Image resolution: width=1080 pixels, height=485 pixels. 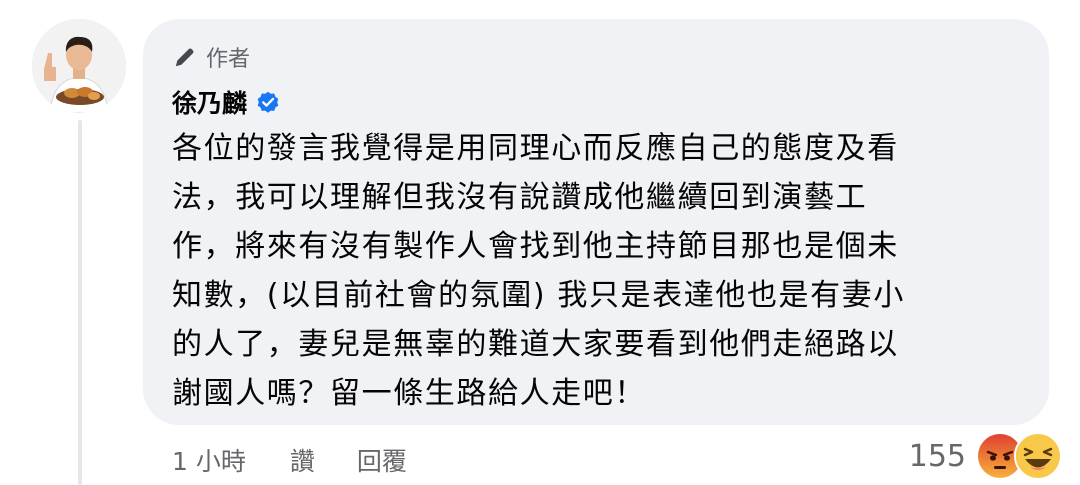 I want to click on comment-timestamp: 1 小時, so click(x=209, y=460).